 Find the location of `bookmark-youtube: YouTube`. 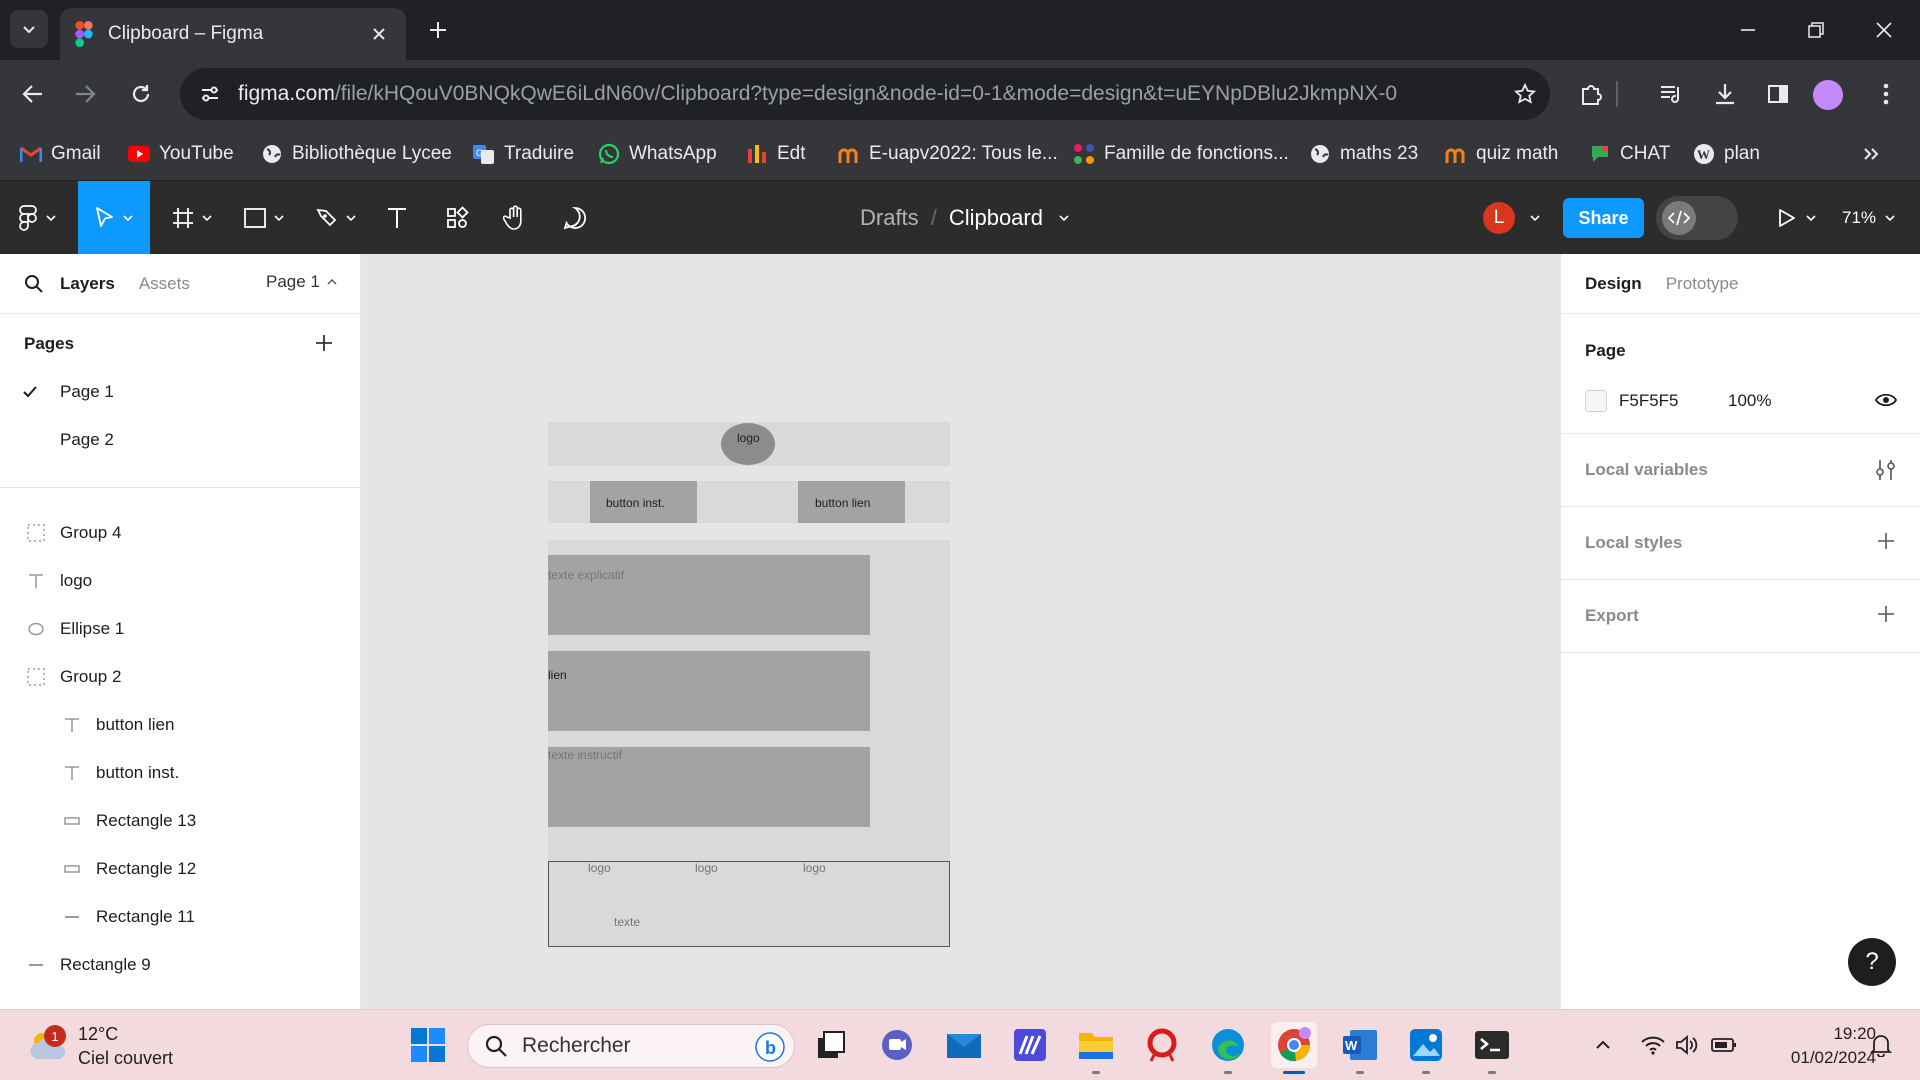

bookmark-youtube: YouTube is located at coordinates (181, 154).